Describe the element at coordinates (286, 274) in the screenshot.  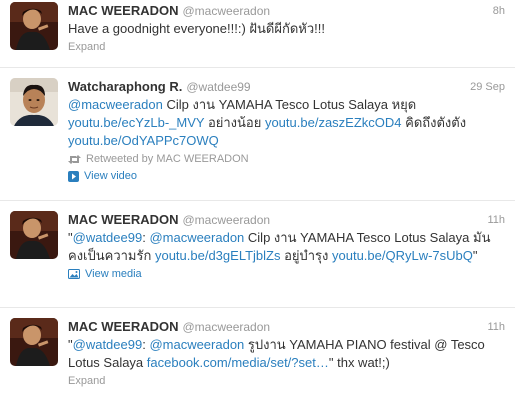
I see `view-media-action: View media` at that location.